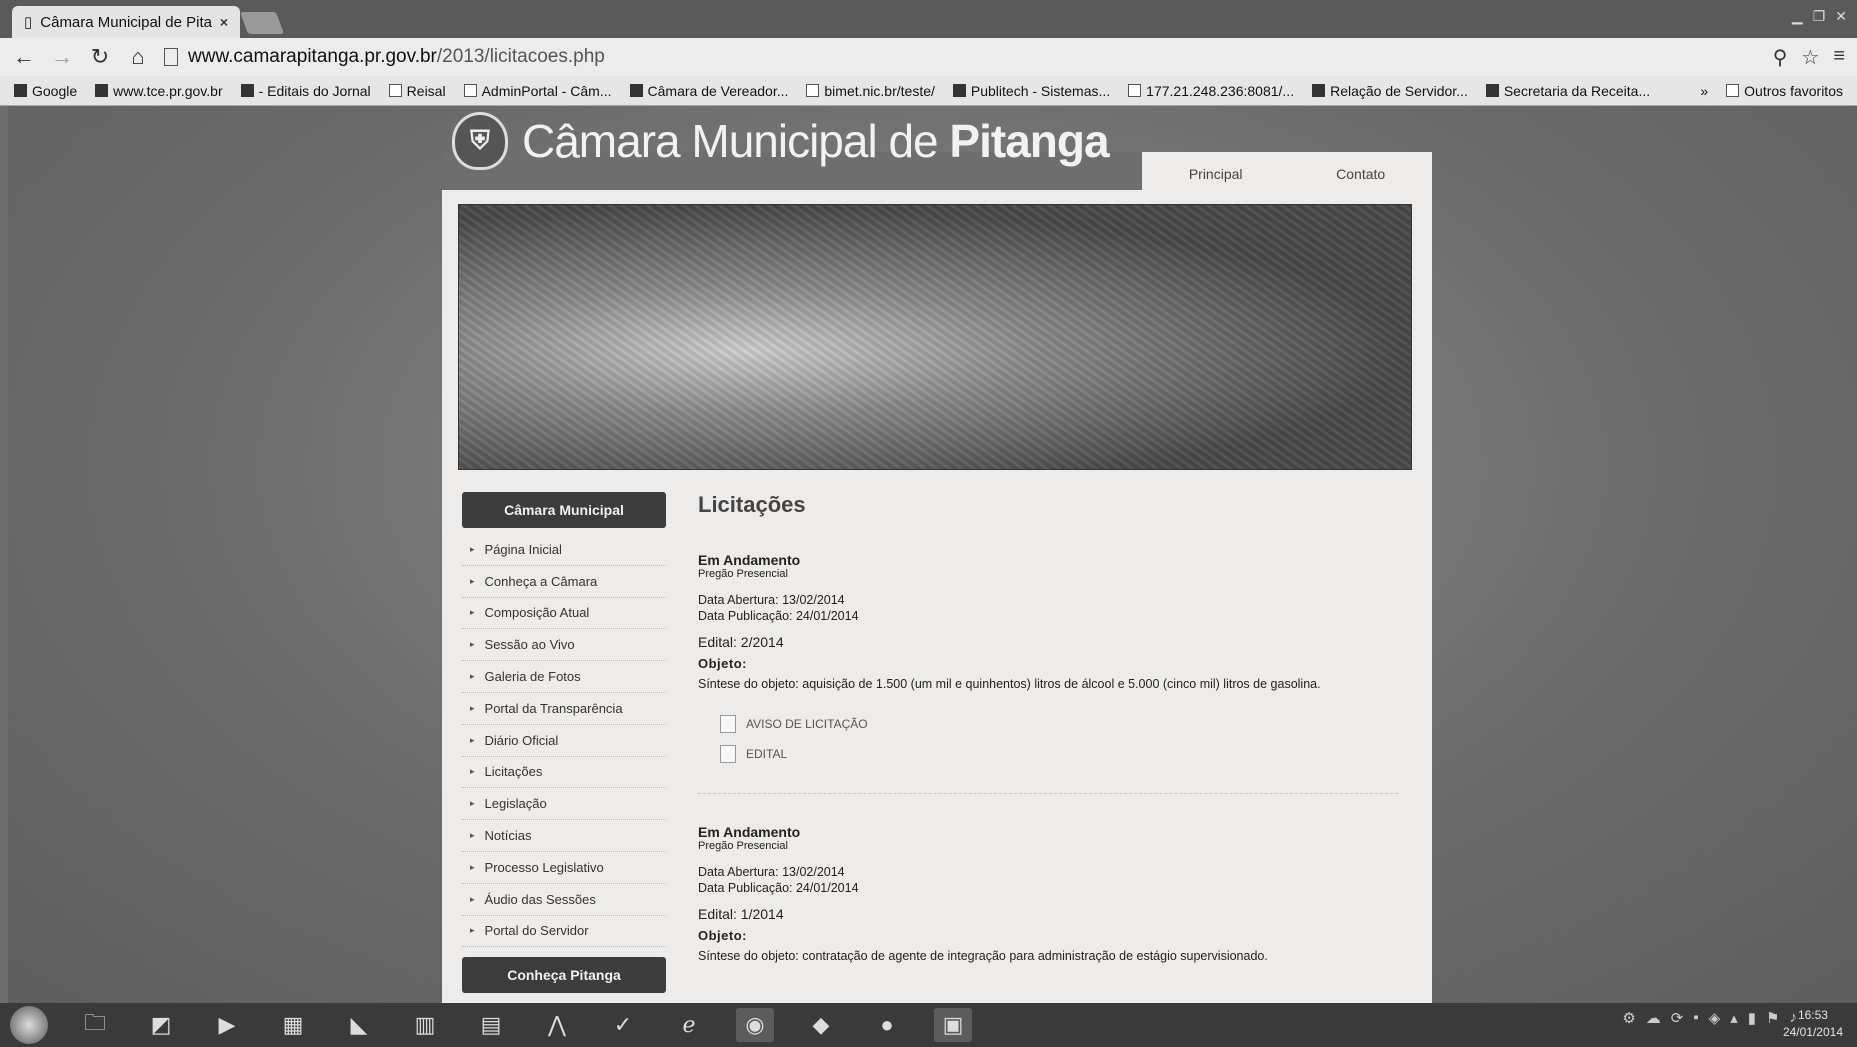 The image size is (1857, 1047). I want to click on coat-of-arms-logo: ⛨, so click(480, 141).